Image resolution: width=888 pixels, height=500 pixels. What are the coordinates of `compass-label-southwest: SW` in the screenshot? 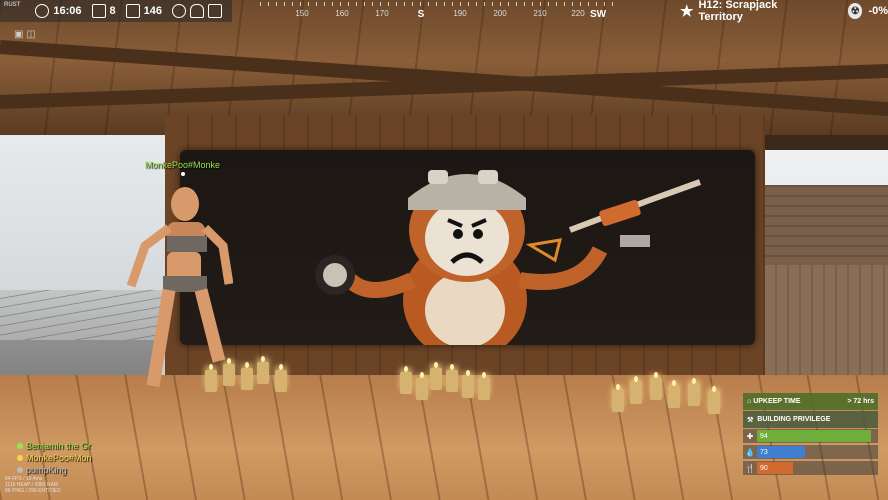 It's located at (598, 14).